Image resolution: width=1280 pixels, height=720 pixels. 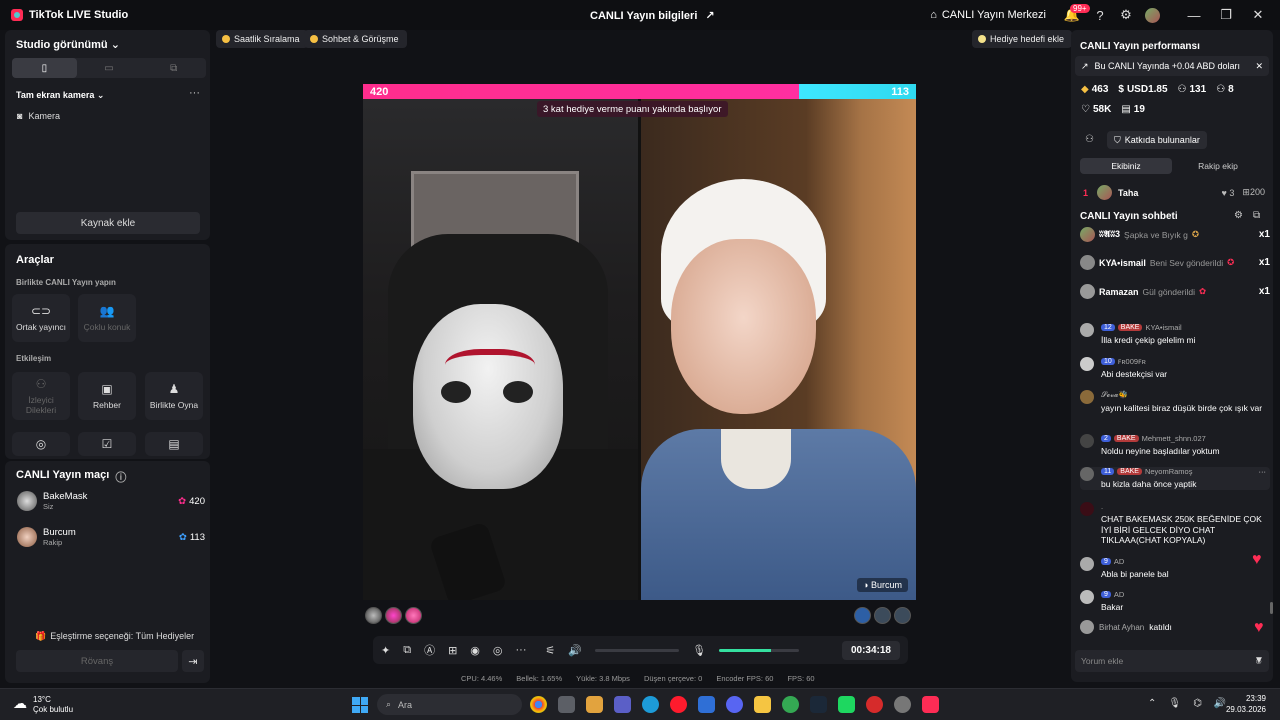 What do you see at coordinates (1258, 15) in the screenshot?
I see `close-button: ✕` at bounding box center [1258, 15].